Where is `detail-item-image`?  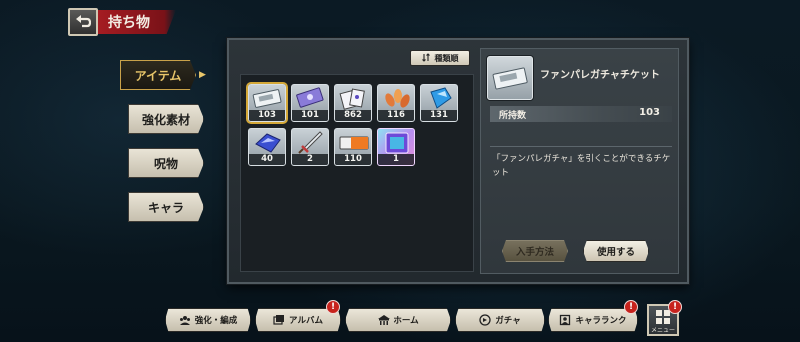
detail-item-image is located at coordinates (510, 78).